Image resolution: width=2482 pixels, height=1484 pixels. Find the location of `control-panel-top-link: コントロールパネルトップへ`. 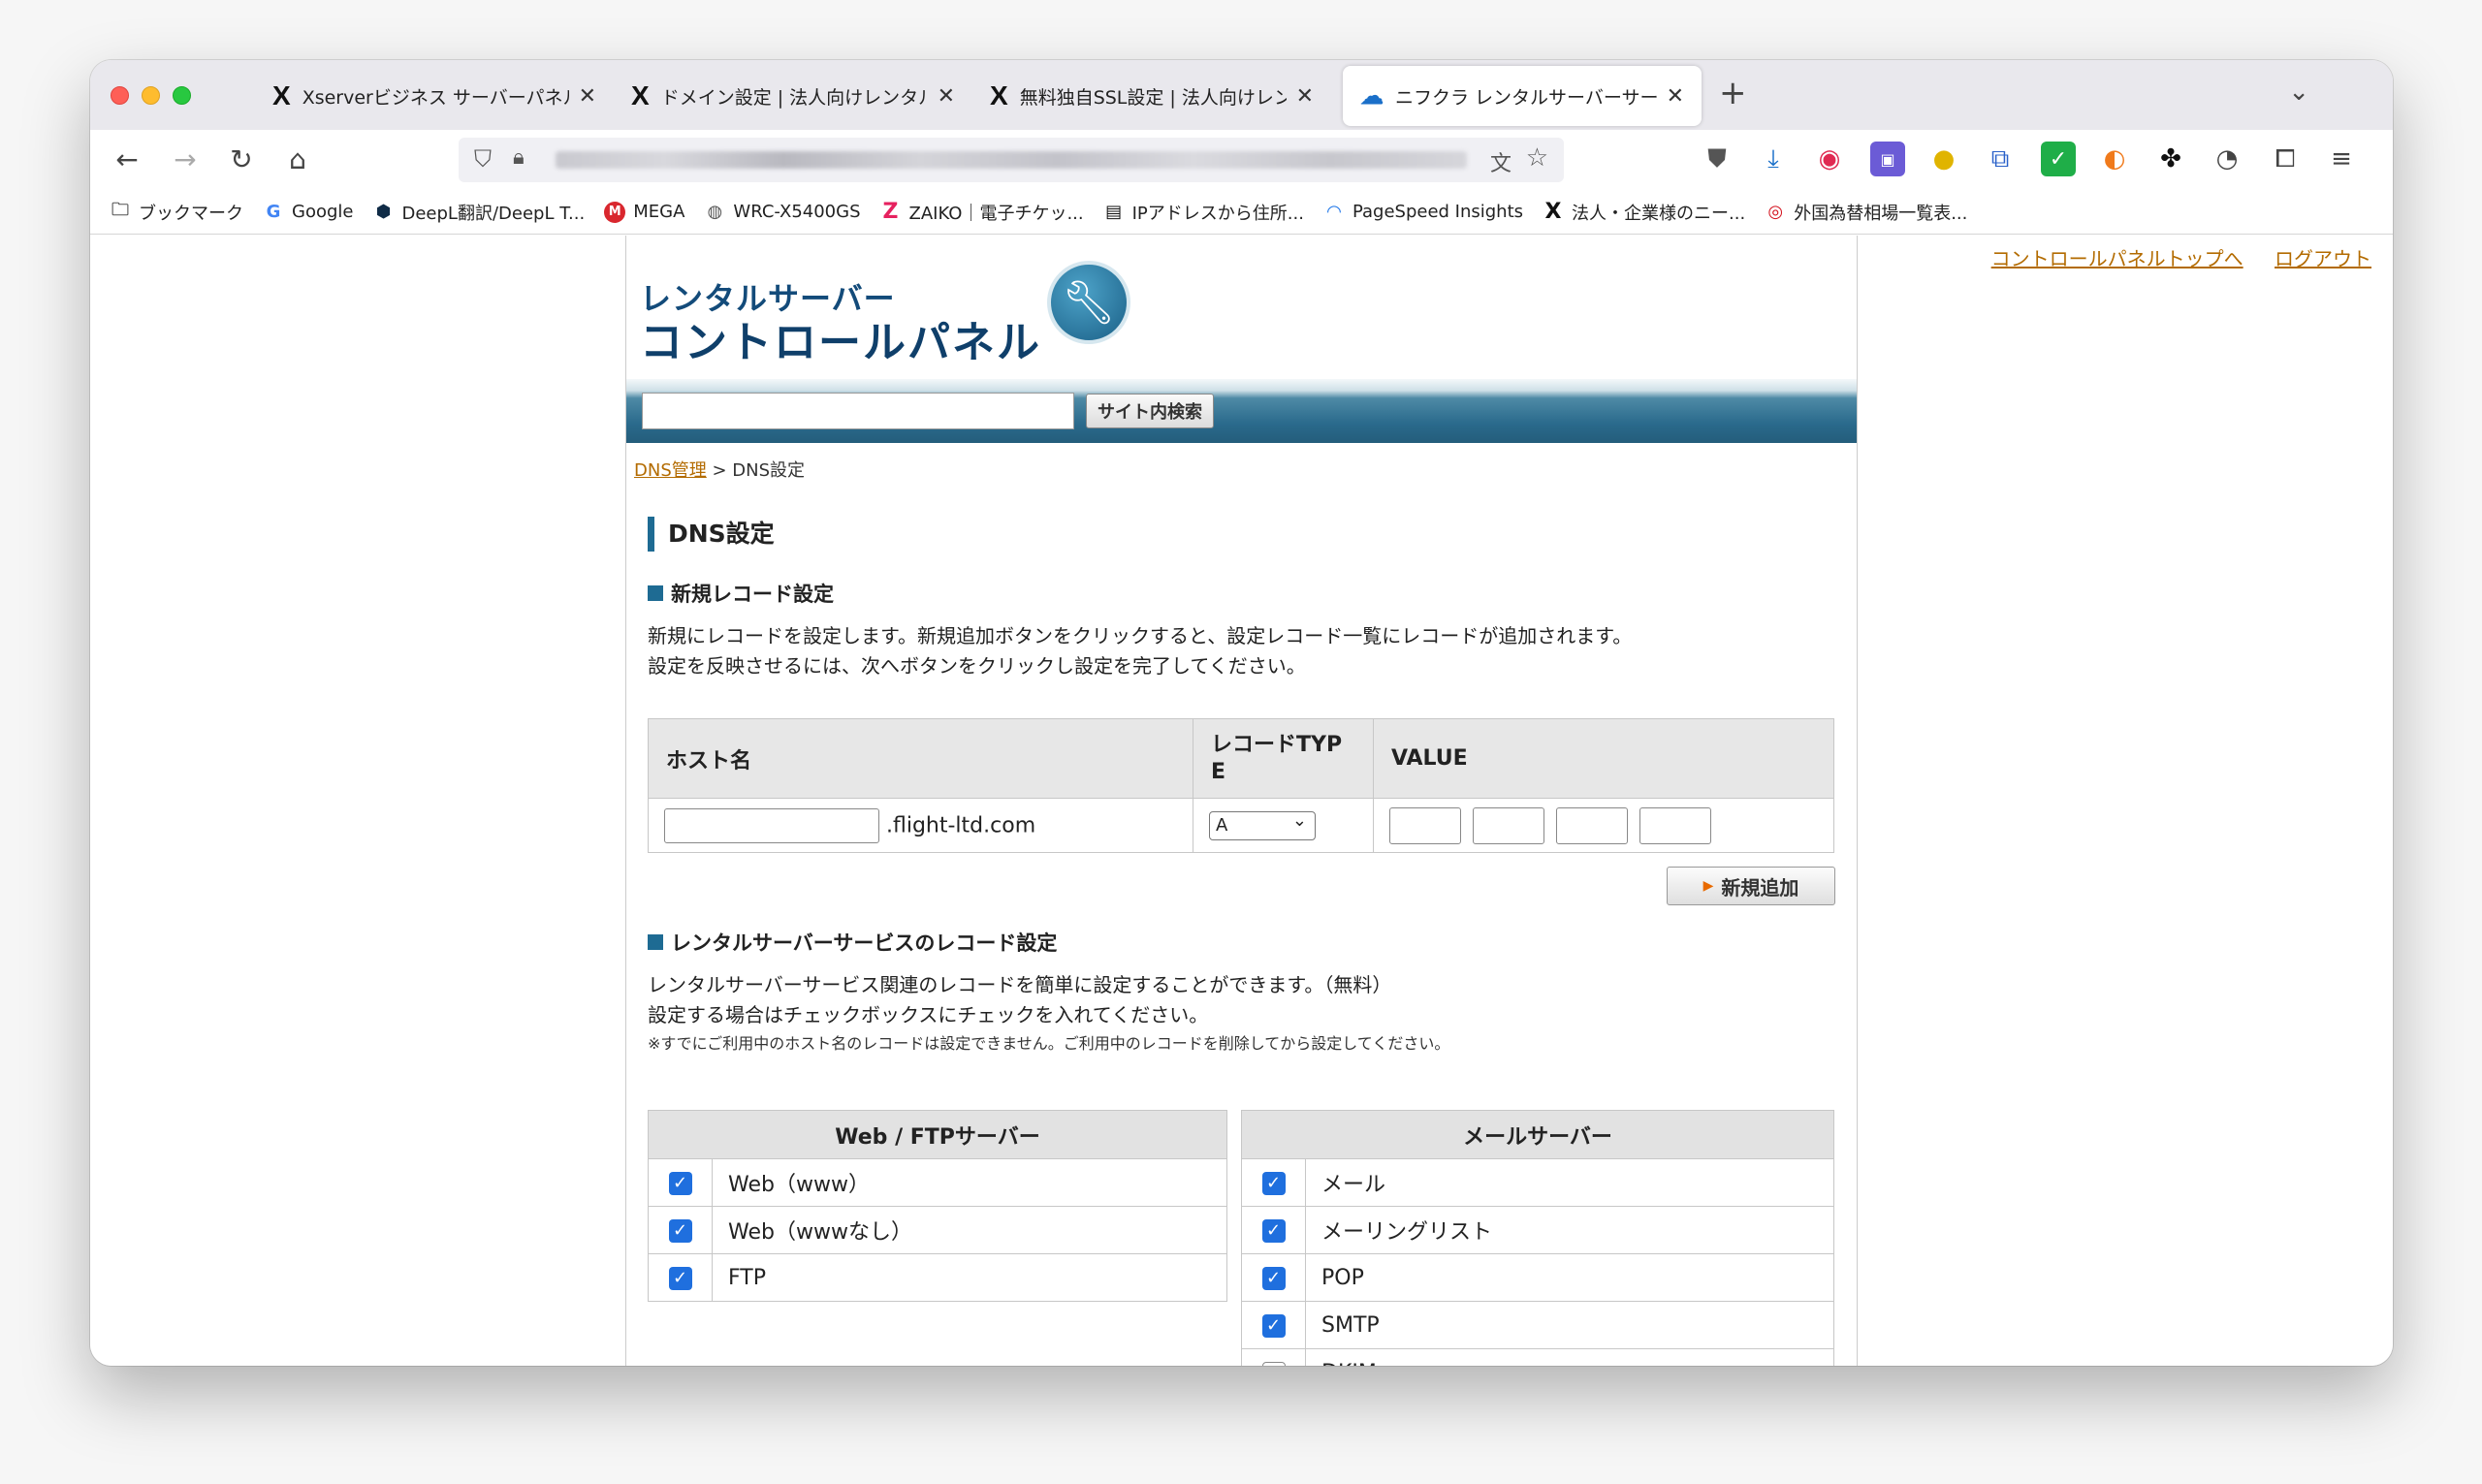

control-panel-top-link: コントロールパネルトップへ is located at coordinates (2117, 259).